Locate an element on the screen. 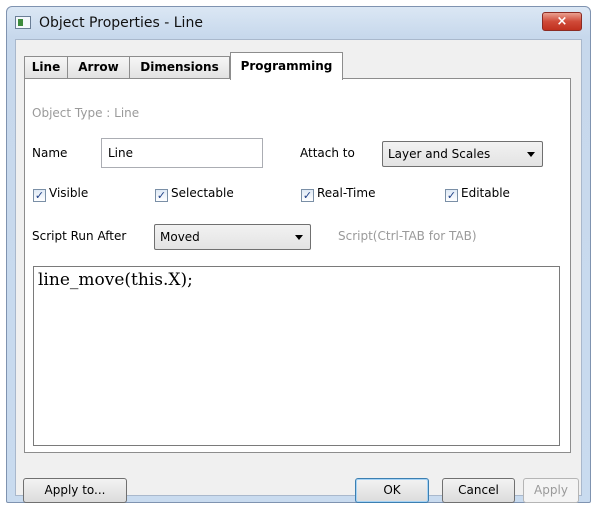 The image size is (597, 508). cancel-button: Cancel is located at coordinates (478, 490).